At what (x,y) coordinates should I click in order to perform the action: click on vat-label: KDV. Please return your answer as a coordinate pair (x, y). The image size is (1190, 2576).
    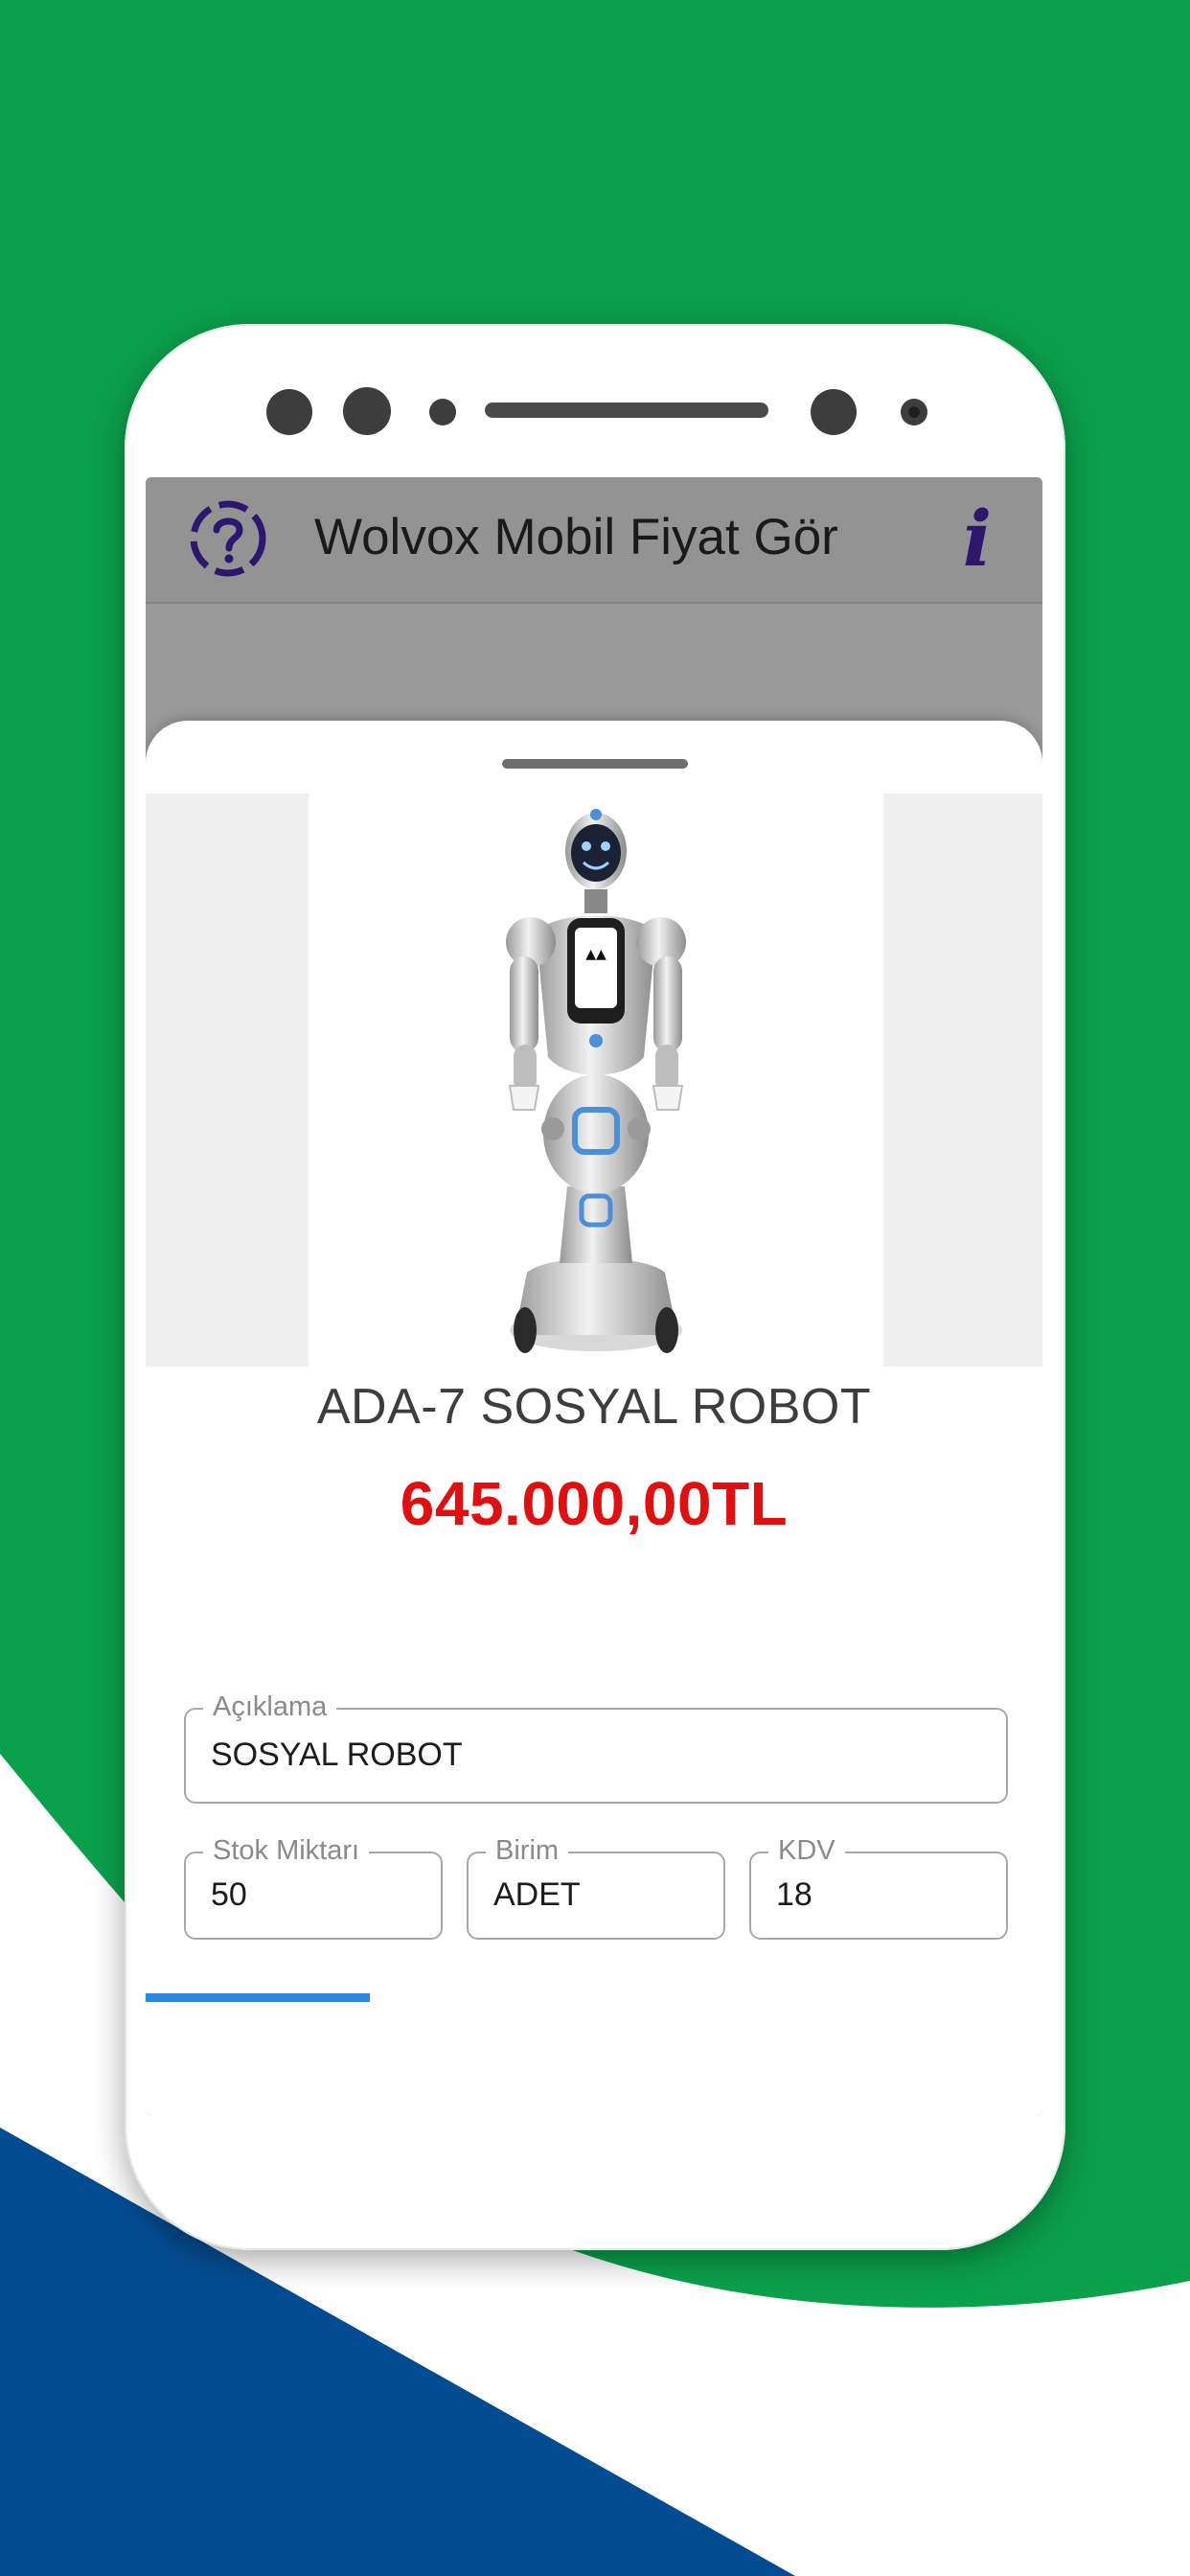
    Looking at the image, I should click on (807, 1851).